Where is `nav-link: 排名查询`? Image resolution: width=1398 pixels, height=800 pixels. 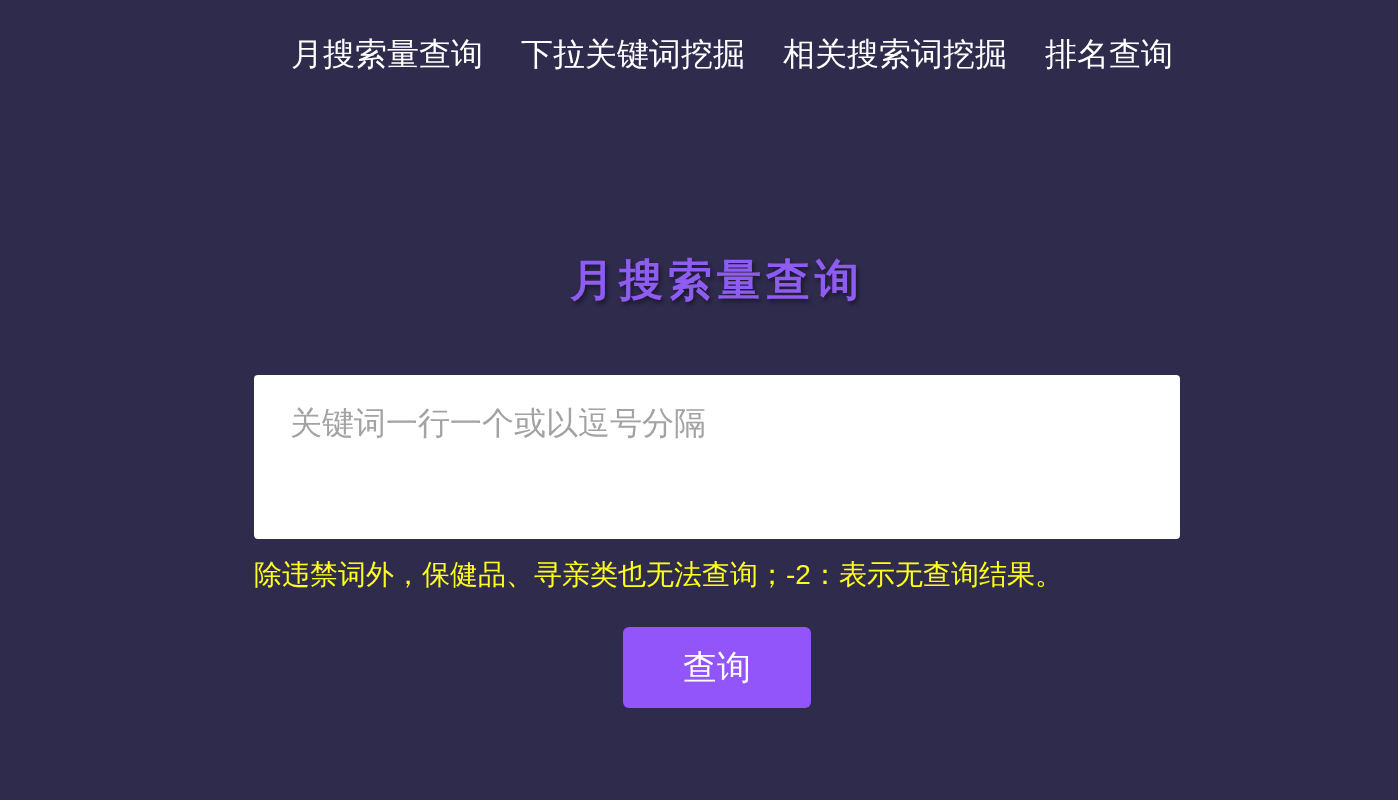
nav-link: 排名查询 is located at coordinates (1109, 54).